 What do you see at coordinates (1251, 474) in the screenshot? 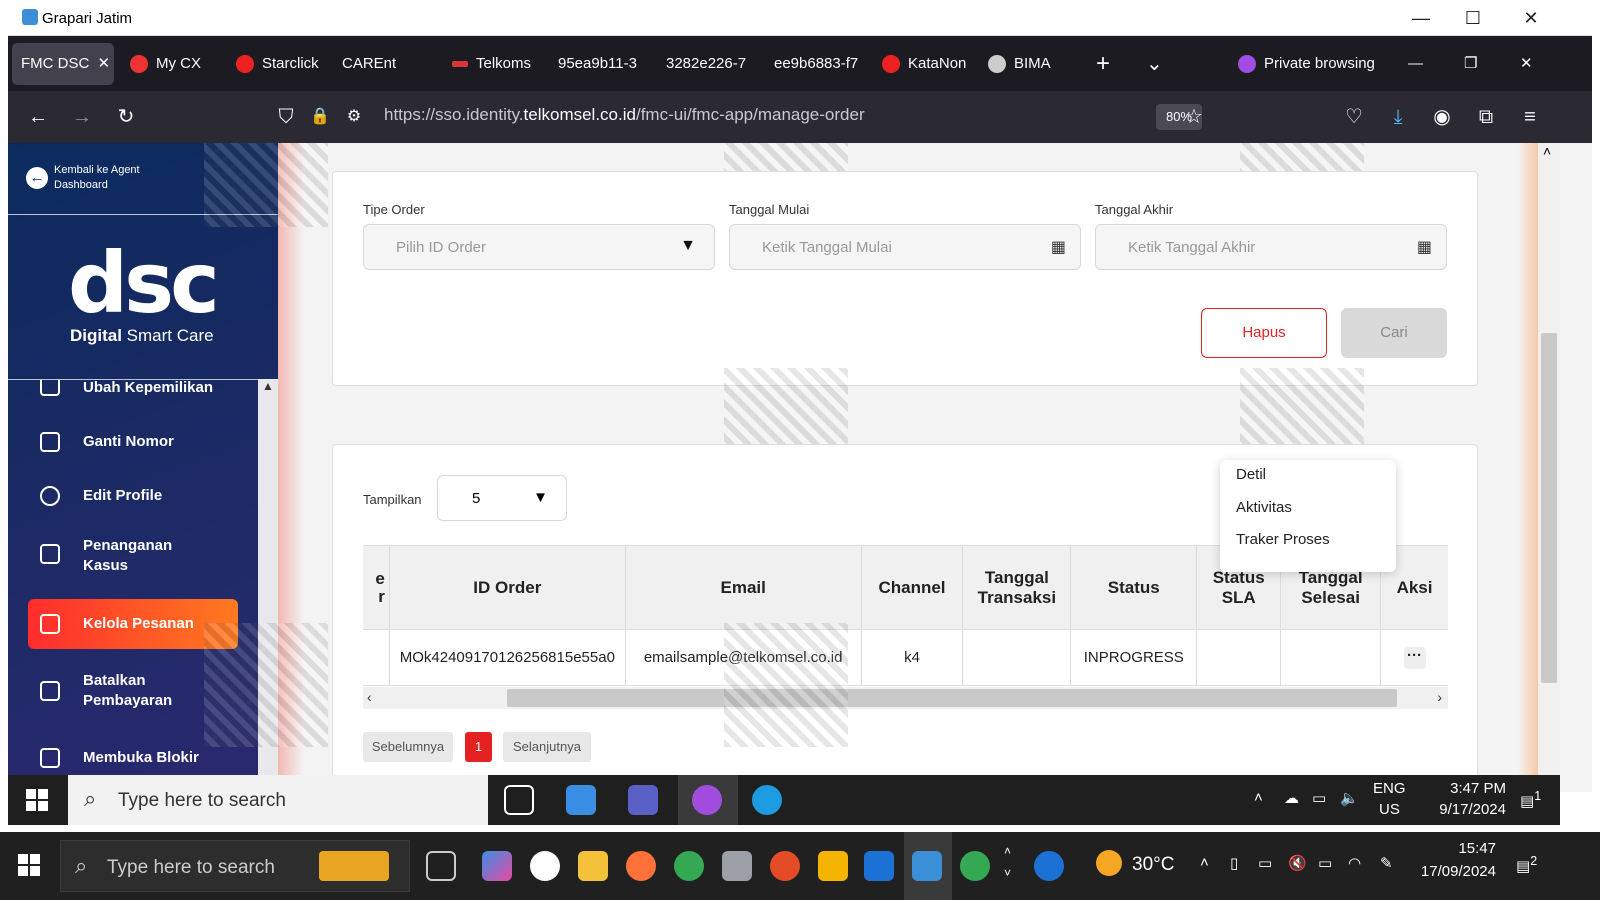
I see `menu-item-detil: Detil` at bounding box center [1251, 474].